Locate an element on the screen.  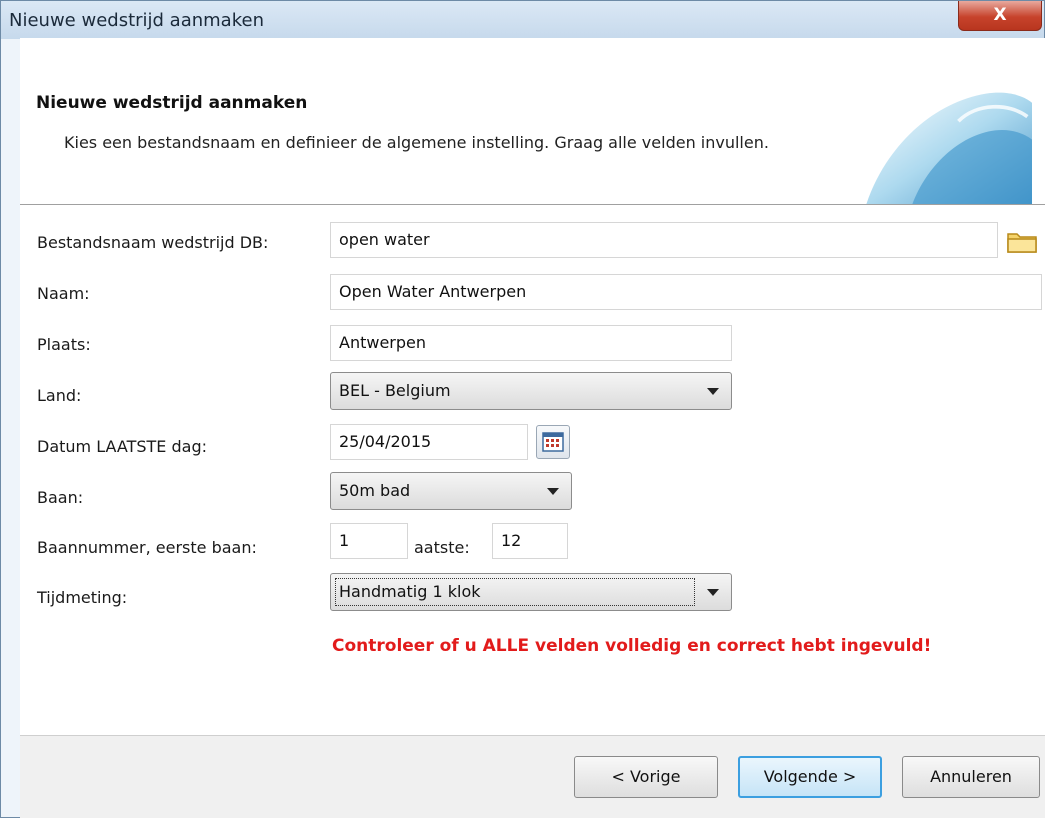
last-lane-label: aatste: is located at coordinates (442, 547).